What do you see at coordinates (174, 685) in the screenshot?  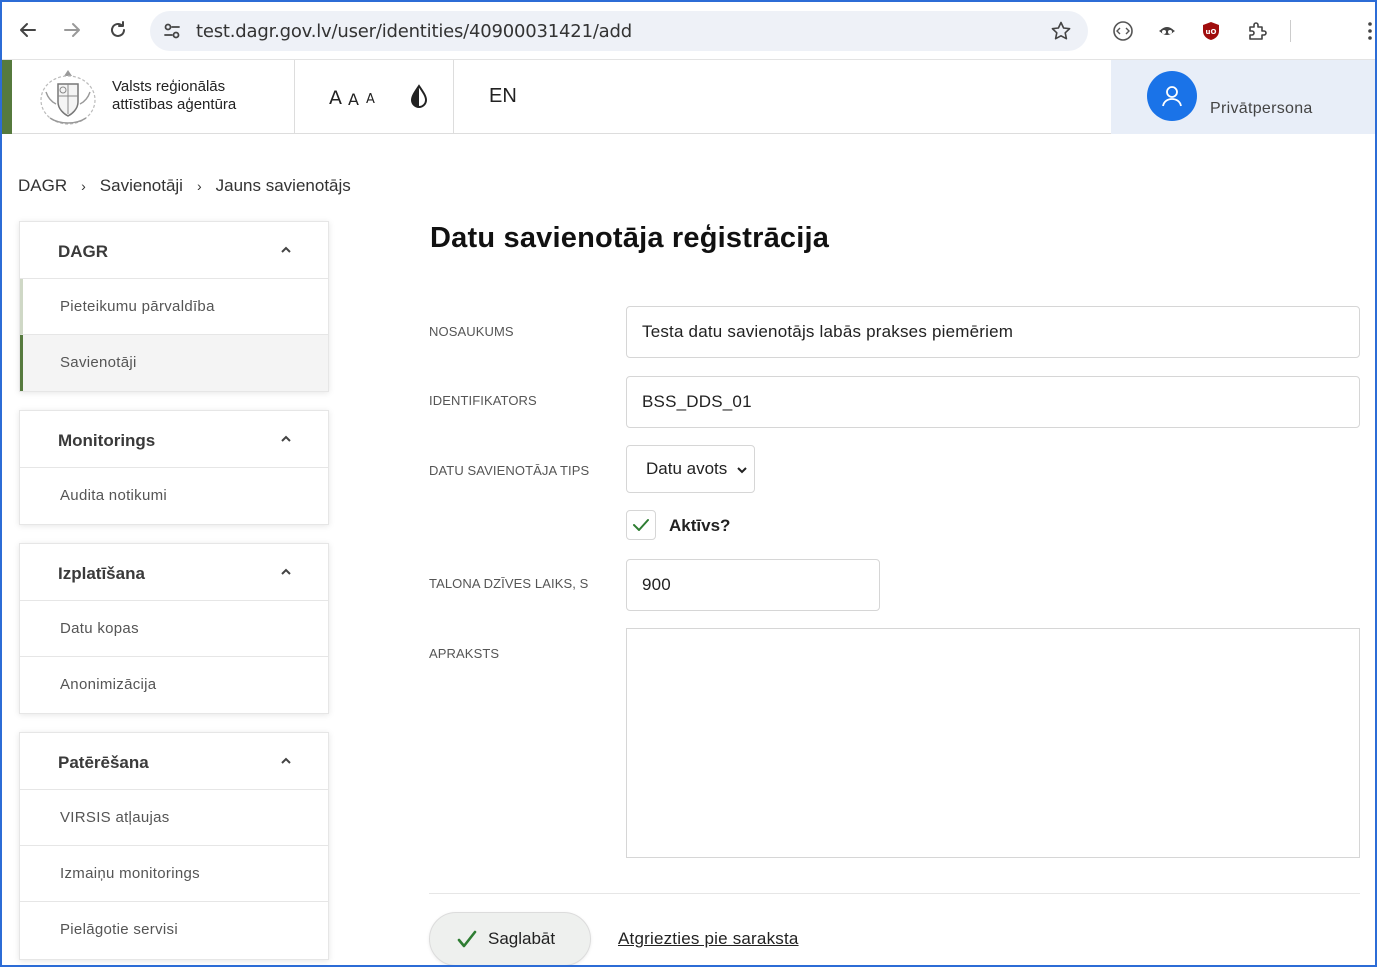 I see `sidebar-item-anonimizacija: Anonimizācija` at bounding box center [174, 685].